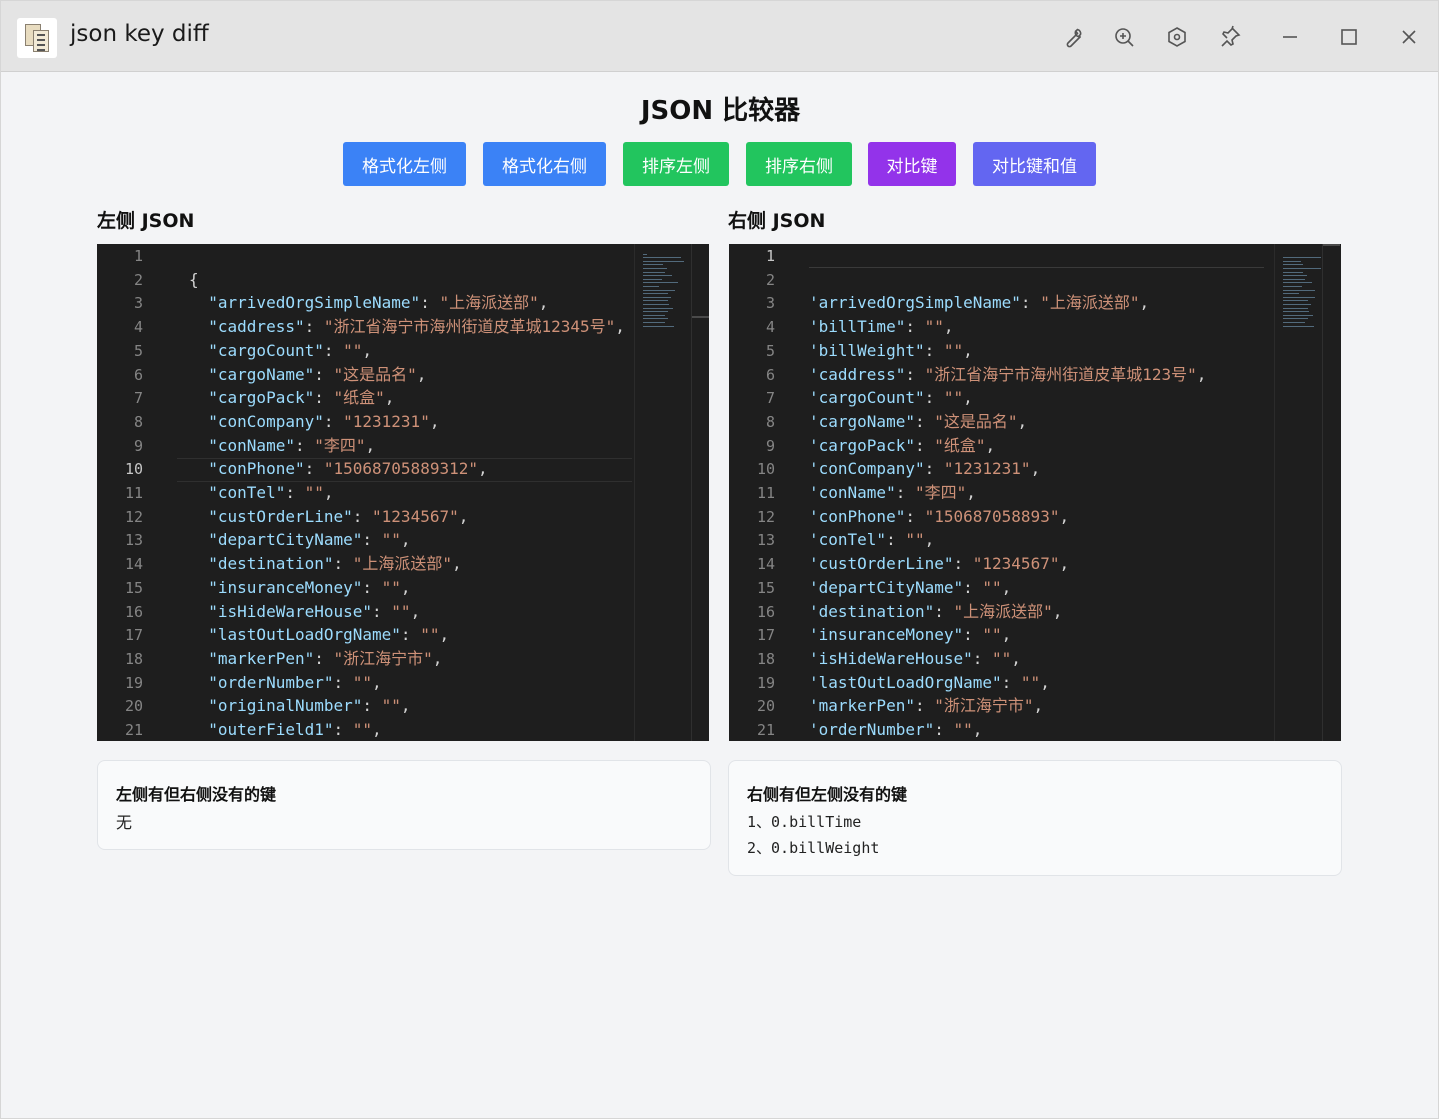 This screenshot has width=1439, height=1119. What do you see at coordinates (777, 221) in the screenshot?
I see `right-json-label: 右侧 JSON` at bounding box center [777, 221].